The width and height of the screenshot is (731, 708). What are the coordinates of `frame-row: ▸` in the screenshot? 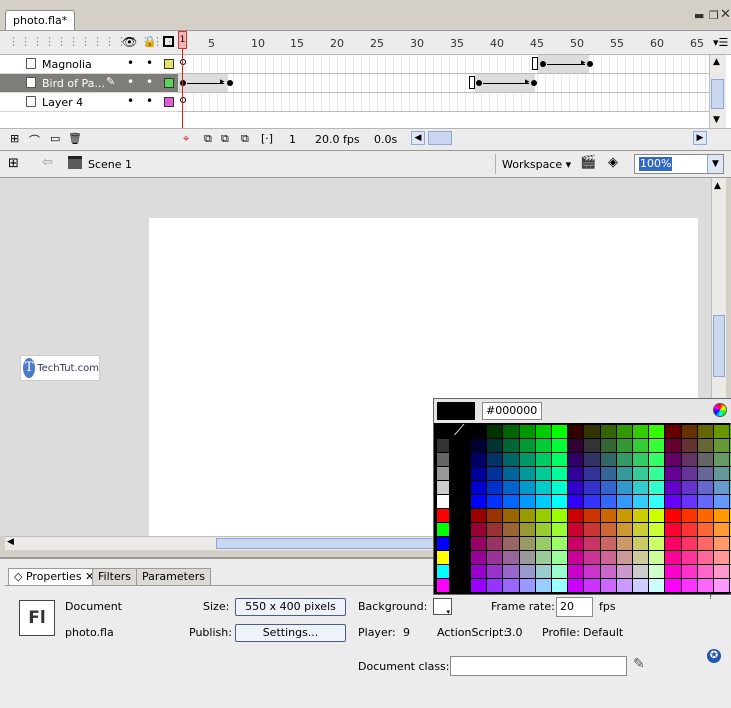 It's located at (443, 64).